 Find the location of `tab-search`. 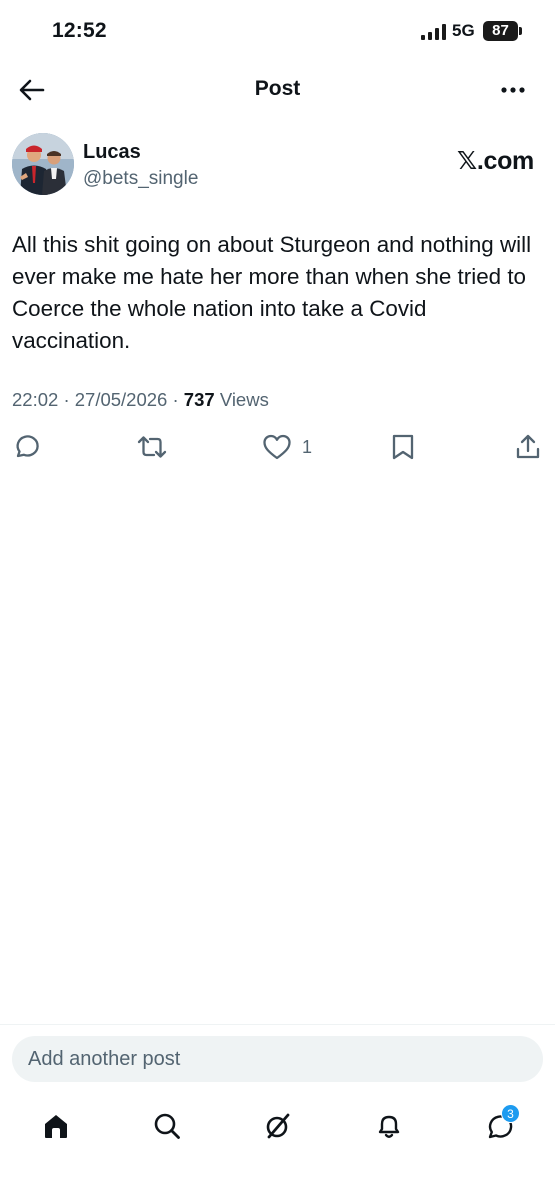

tab-search is located at coordinates (167, 1126).